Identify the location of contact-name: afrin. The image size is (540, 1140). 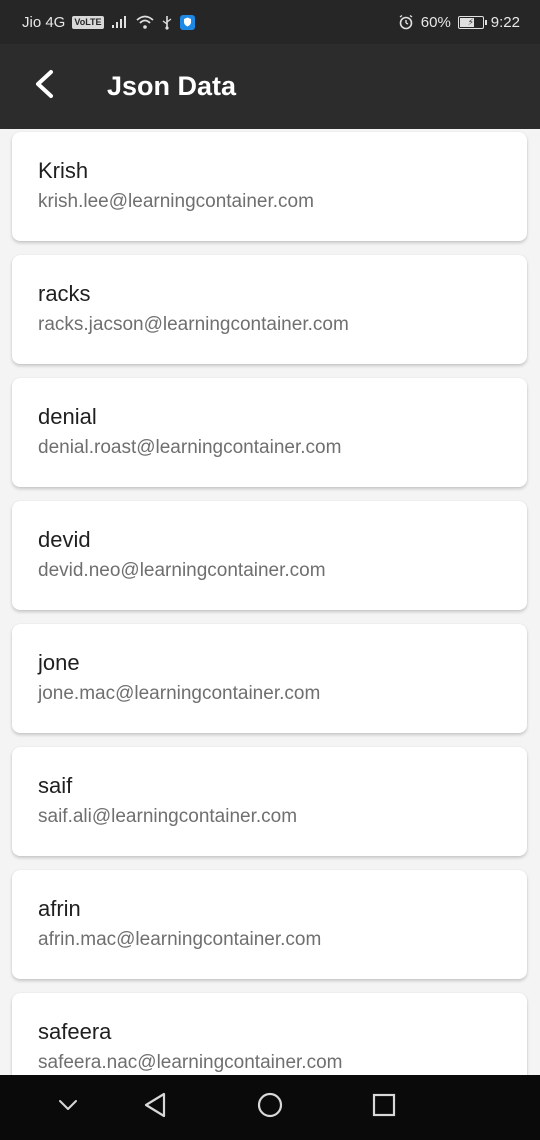
(59, 908).